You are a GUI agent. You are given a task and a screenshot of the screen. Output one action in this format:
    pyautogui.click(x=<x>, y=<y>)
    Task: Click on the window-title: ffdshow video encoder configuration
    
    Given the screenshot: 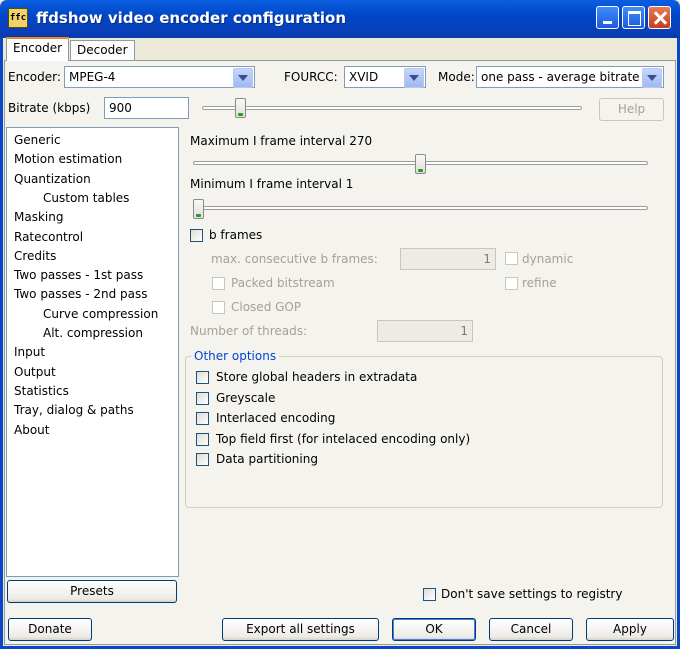 What is the action you would take?
    pyautogui.click(x=191, y=18)
    